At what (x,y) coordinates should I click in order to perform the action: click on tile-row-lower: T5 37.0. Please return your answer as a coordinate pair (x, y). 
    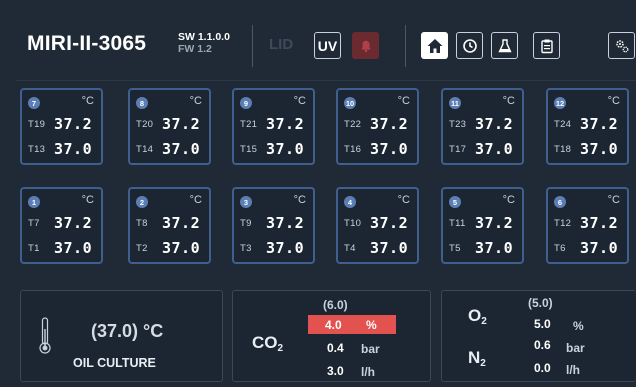
    Looking at the image, I should click on (485, 248).